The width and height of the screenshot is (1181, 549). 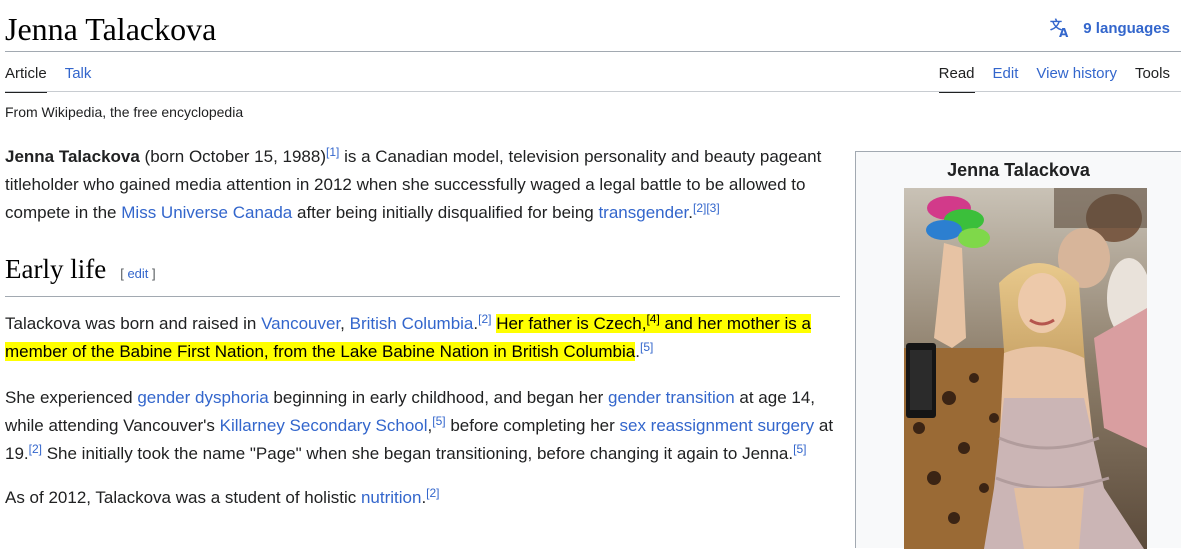 What do you see at coordinates (1018, 170) in the screenshot?
I see `infobox-title: Jenna Talackova` at bounding box center [1018, 170].